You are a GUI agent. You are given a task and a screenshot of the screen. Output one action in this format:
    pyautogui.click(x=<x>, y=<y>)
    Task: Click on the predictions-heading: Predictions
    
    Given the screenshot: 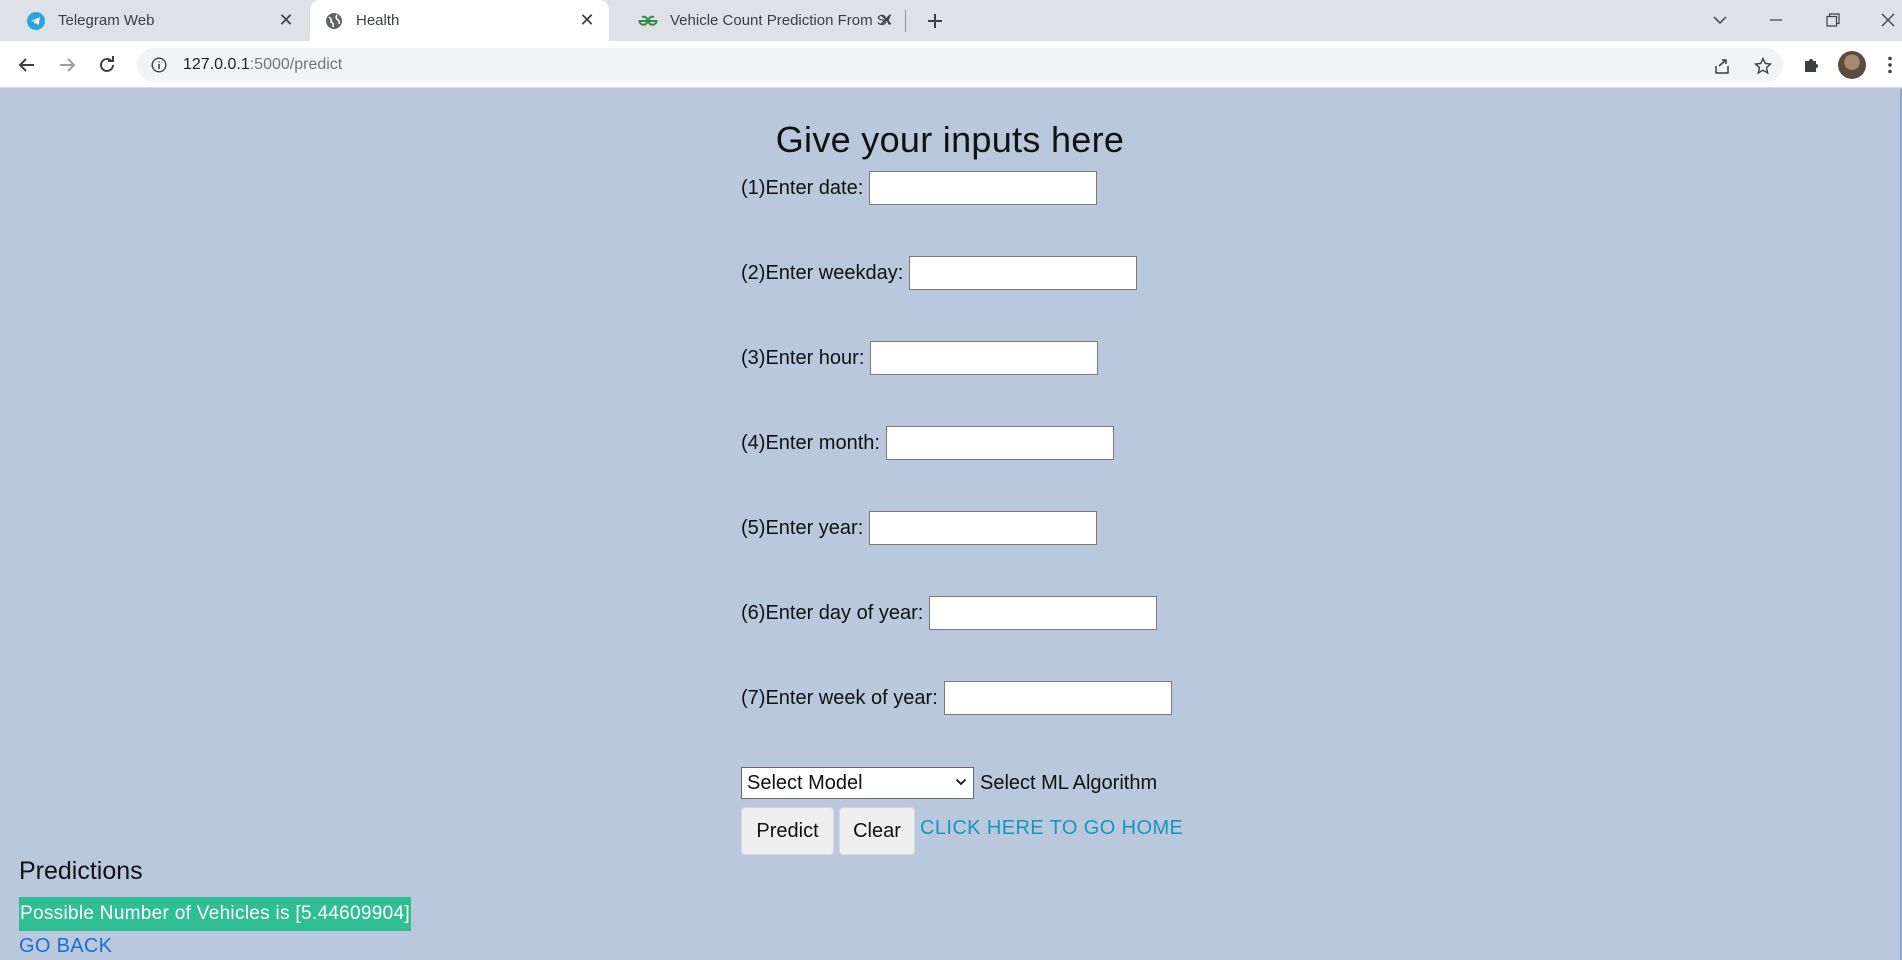 What is the action you would take?
    pyautogui.click(x=81, y=871)
    